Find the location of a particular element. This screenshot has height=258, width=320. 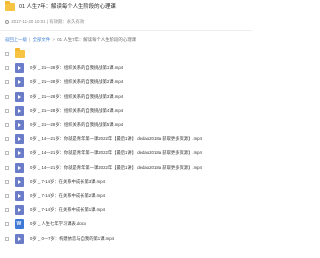

share-meta: 2017-11-20 10:01 | 有效期：永久有效 is located at coordinates (44, 22).